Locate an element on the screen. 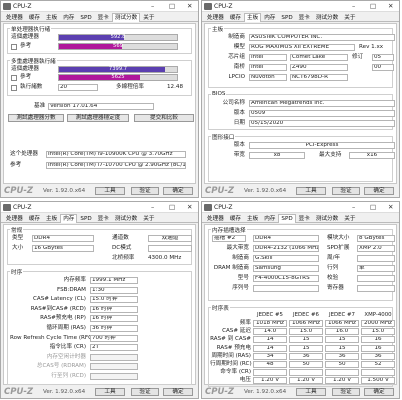  graphic-interface-title: 图形接口 is located at coordinates (223, 137).